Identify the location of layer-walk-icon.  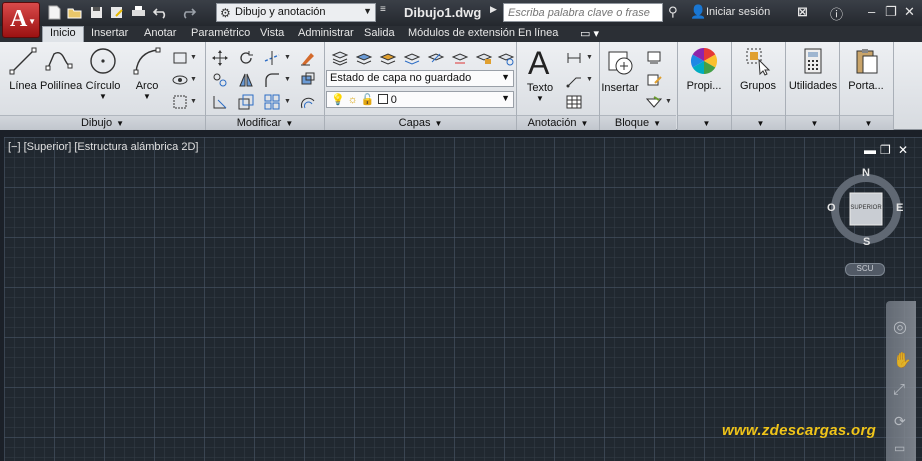
(505, 57).